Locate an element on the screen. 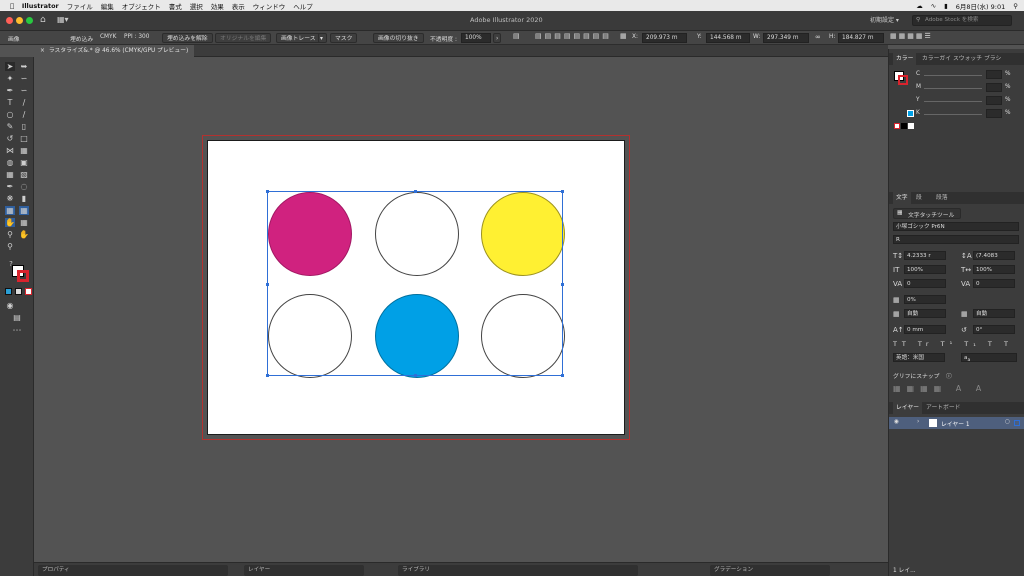  shaper-tool-icon: ✎ is located at coordinates (10, 126).